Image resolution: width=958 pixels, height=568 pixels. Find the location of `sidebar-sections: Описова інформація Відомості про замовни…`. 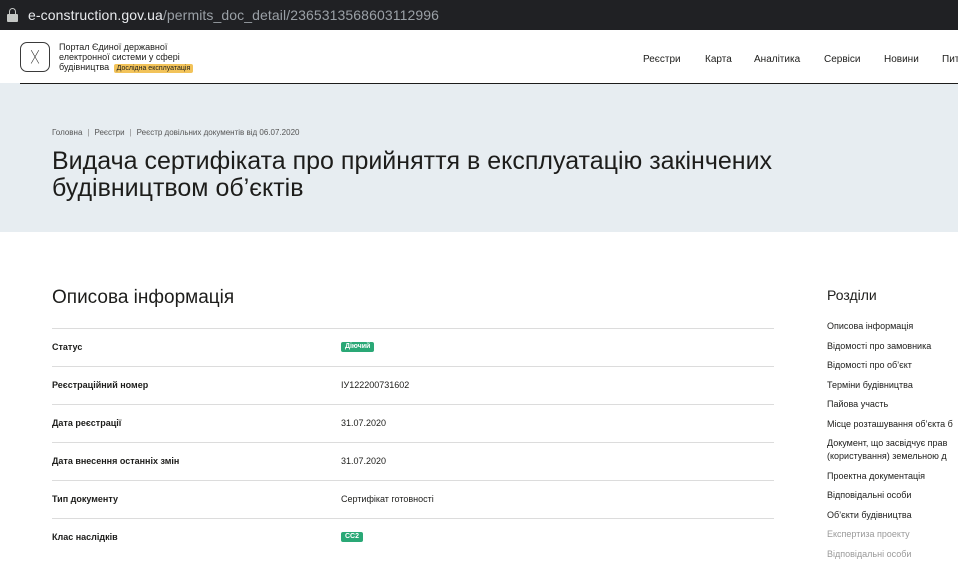

sidebar-sections: Описова інформація Відомості про замовни… is located at coordinates (892, 444).